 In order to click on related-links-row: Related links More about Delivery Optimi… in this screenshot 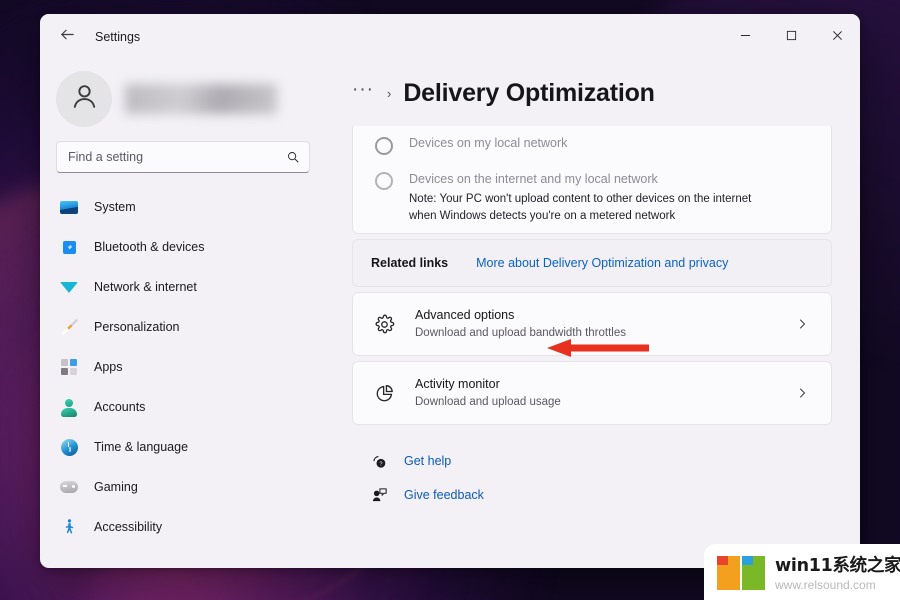, I will do `click(592, 263)`.